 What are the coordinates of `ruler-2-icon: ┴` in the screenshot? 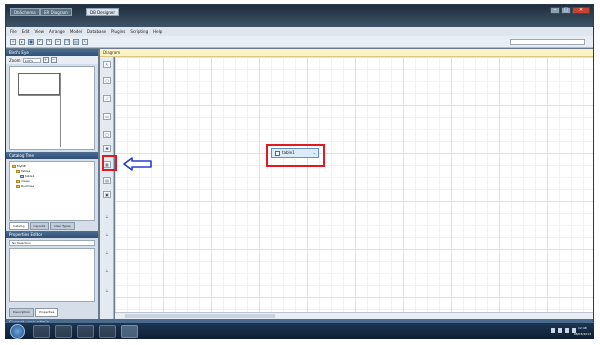 It's located at (107, 236).